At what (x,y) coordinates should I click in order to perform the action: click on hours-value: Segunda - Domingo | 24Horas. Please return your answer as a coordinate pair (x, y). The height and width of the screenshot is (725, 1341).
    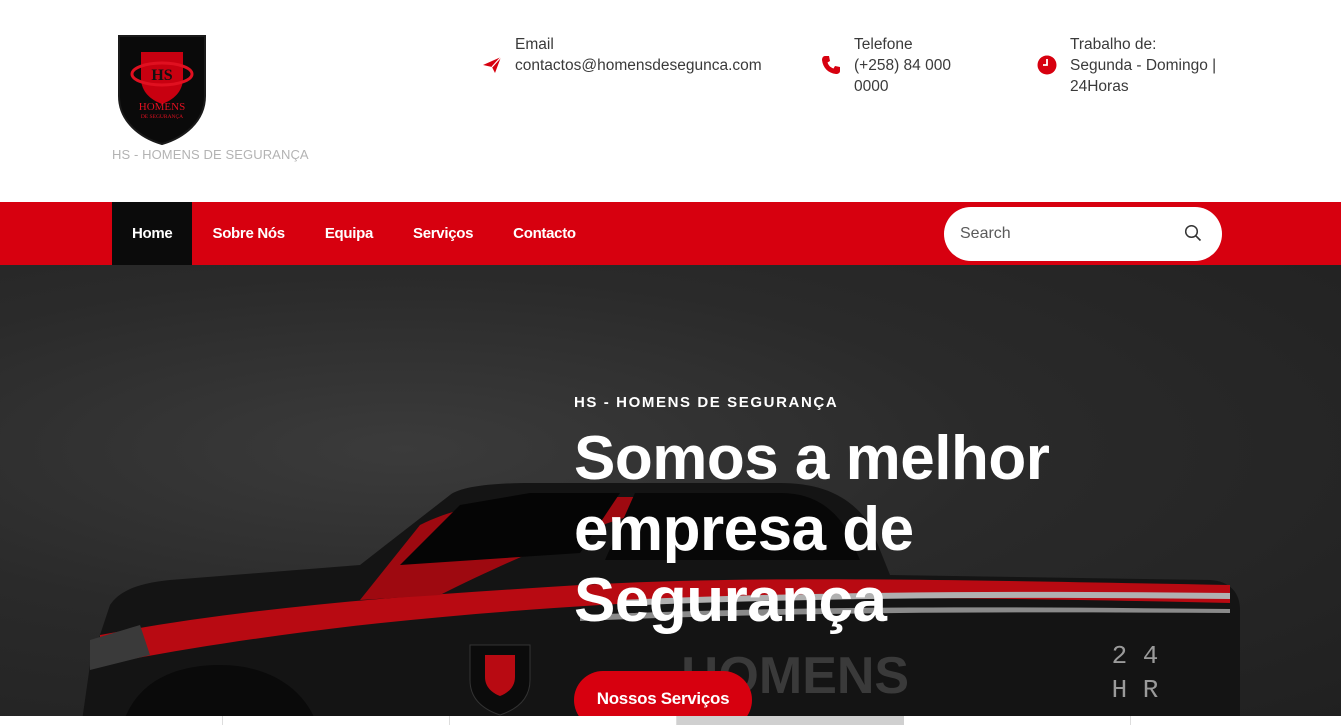
    Looking at the image, I should click on (1143, 76).